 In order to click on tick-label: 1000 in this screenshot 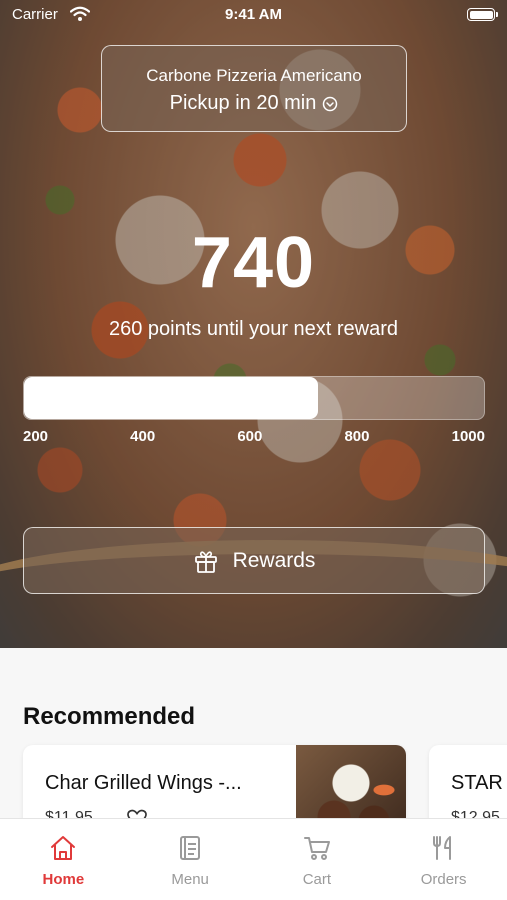, I will do `click(468, 436)`.